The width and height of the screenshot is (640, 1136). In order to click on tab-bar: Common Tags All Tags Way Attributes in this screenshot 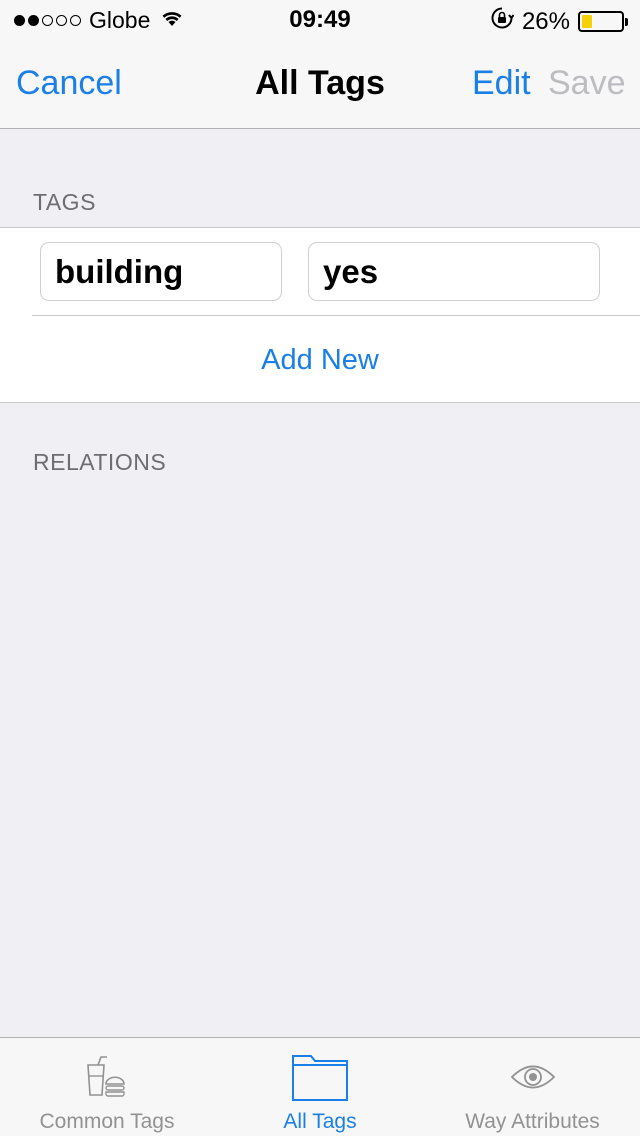, I will do `click(320, 1086)`.